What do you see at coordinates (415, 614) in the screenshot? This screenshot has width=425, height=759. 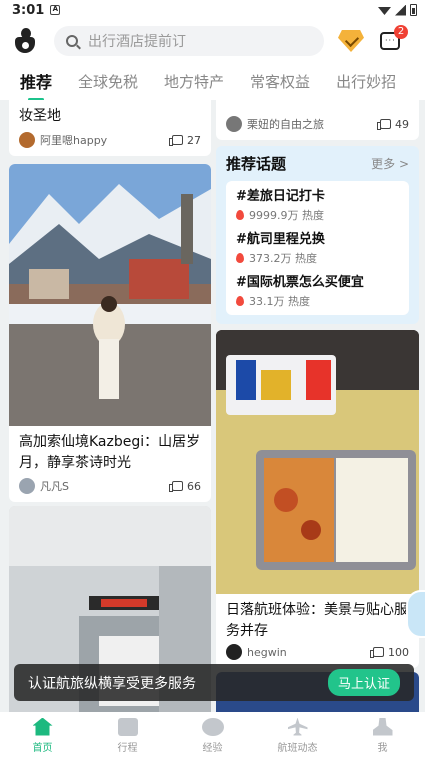 I see `floating-assistant-icon` at bounding box center [415, 614].